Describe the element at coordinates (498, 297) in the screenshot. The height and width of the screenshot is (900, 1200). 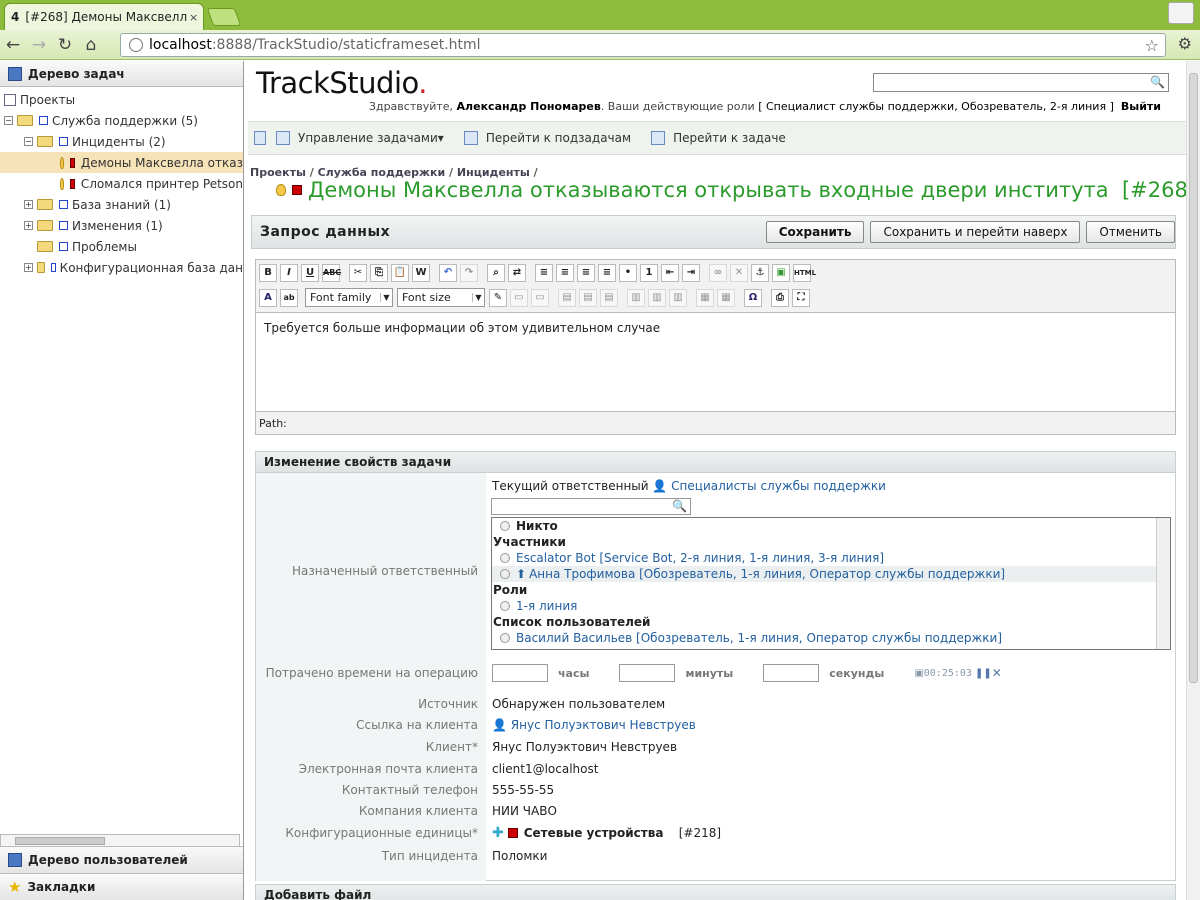
I see `edit-css-icon: ✎` at that location.